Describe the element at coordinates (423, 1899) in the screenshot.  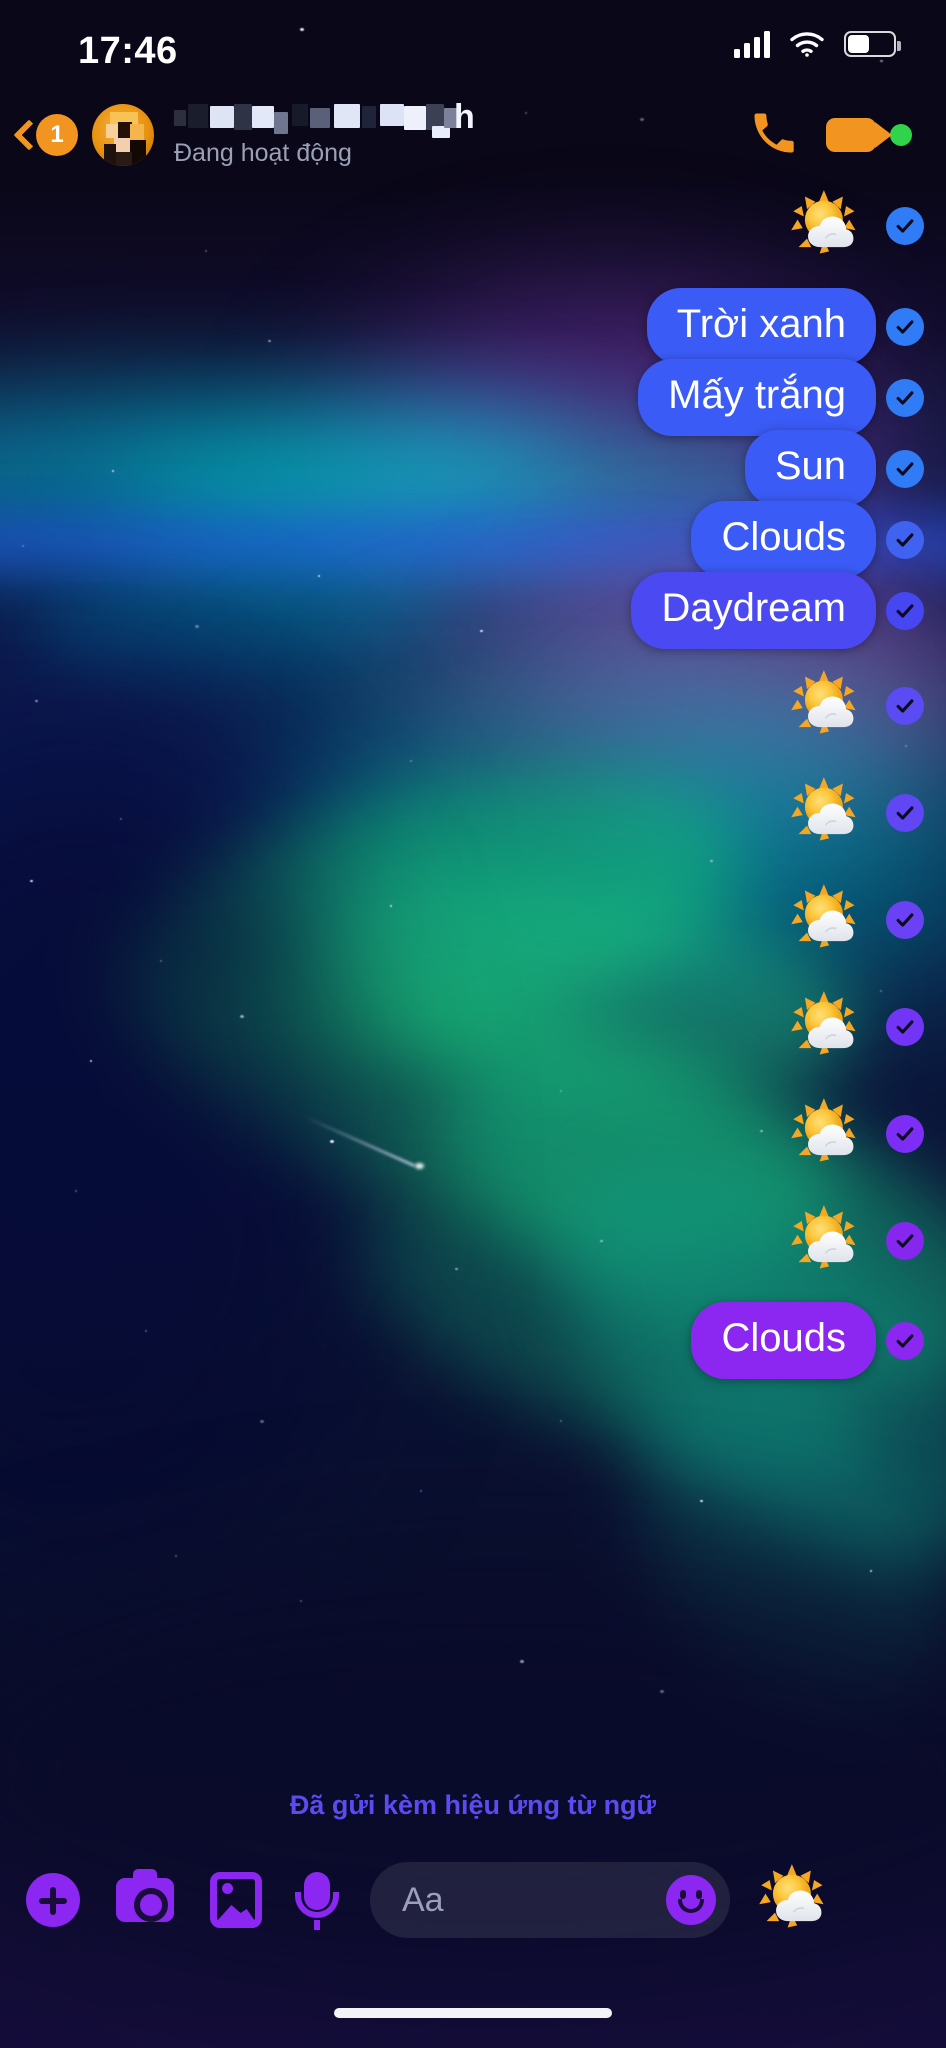
I see `message-input-placeholder: Aa` at that location.